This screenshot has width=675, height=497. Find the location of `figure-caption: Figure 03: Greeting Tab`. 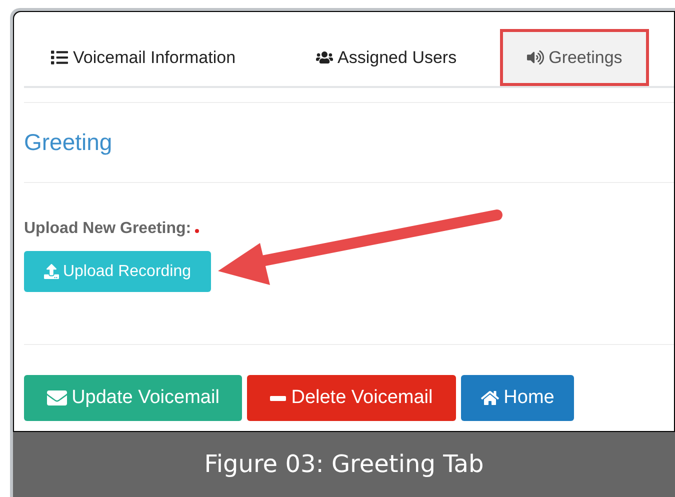

figure-caption: Figure 03: Greeting Tab is located at coordinates (344, 464).